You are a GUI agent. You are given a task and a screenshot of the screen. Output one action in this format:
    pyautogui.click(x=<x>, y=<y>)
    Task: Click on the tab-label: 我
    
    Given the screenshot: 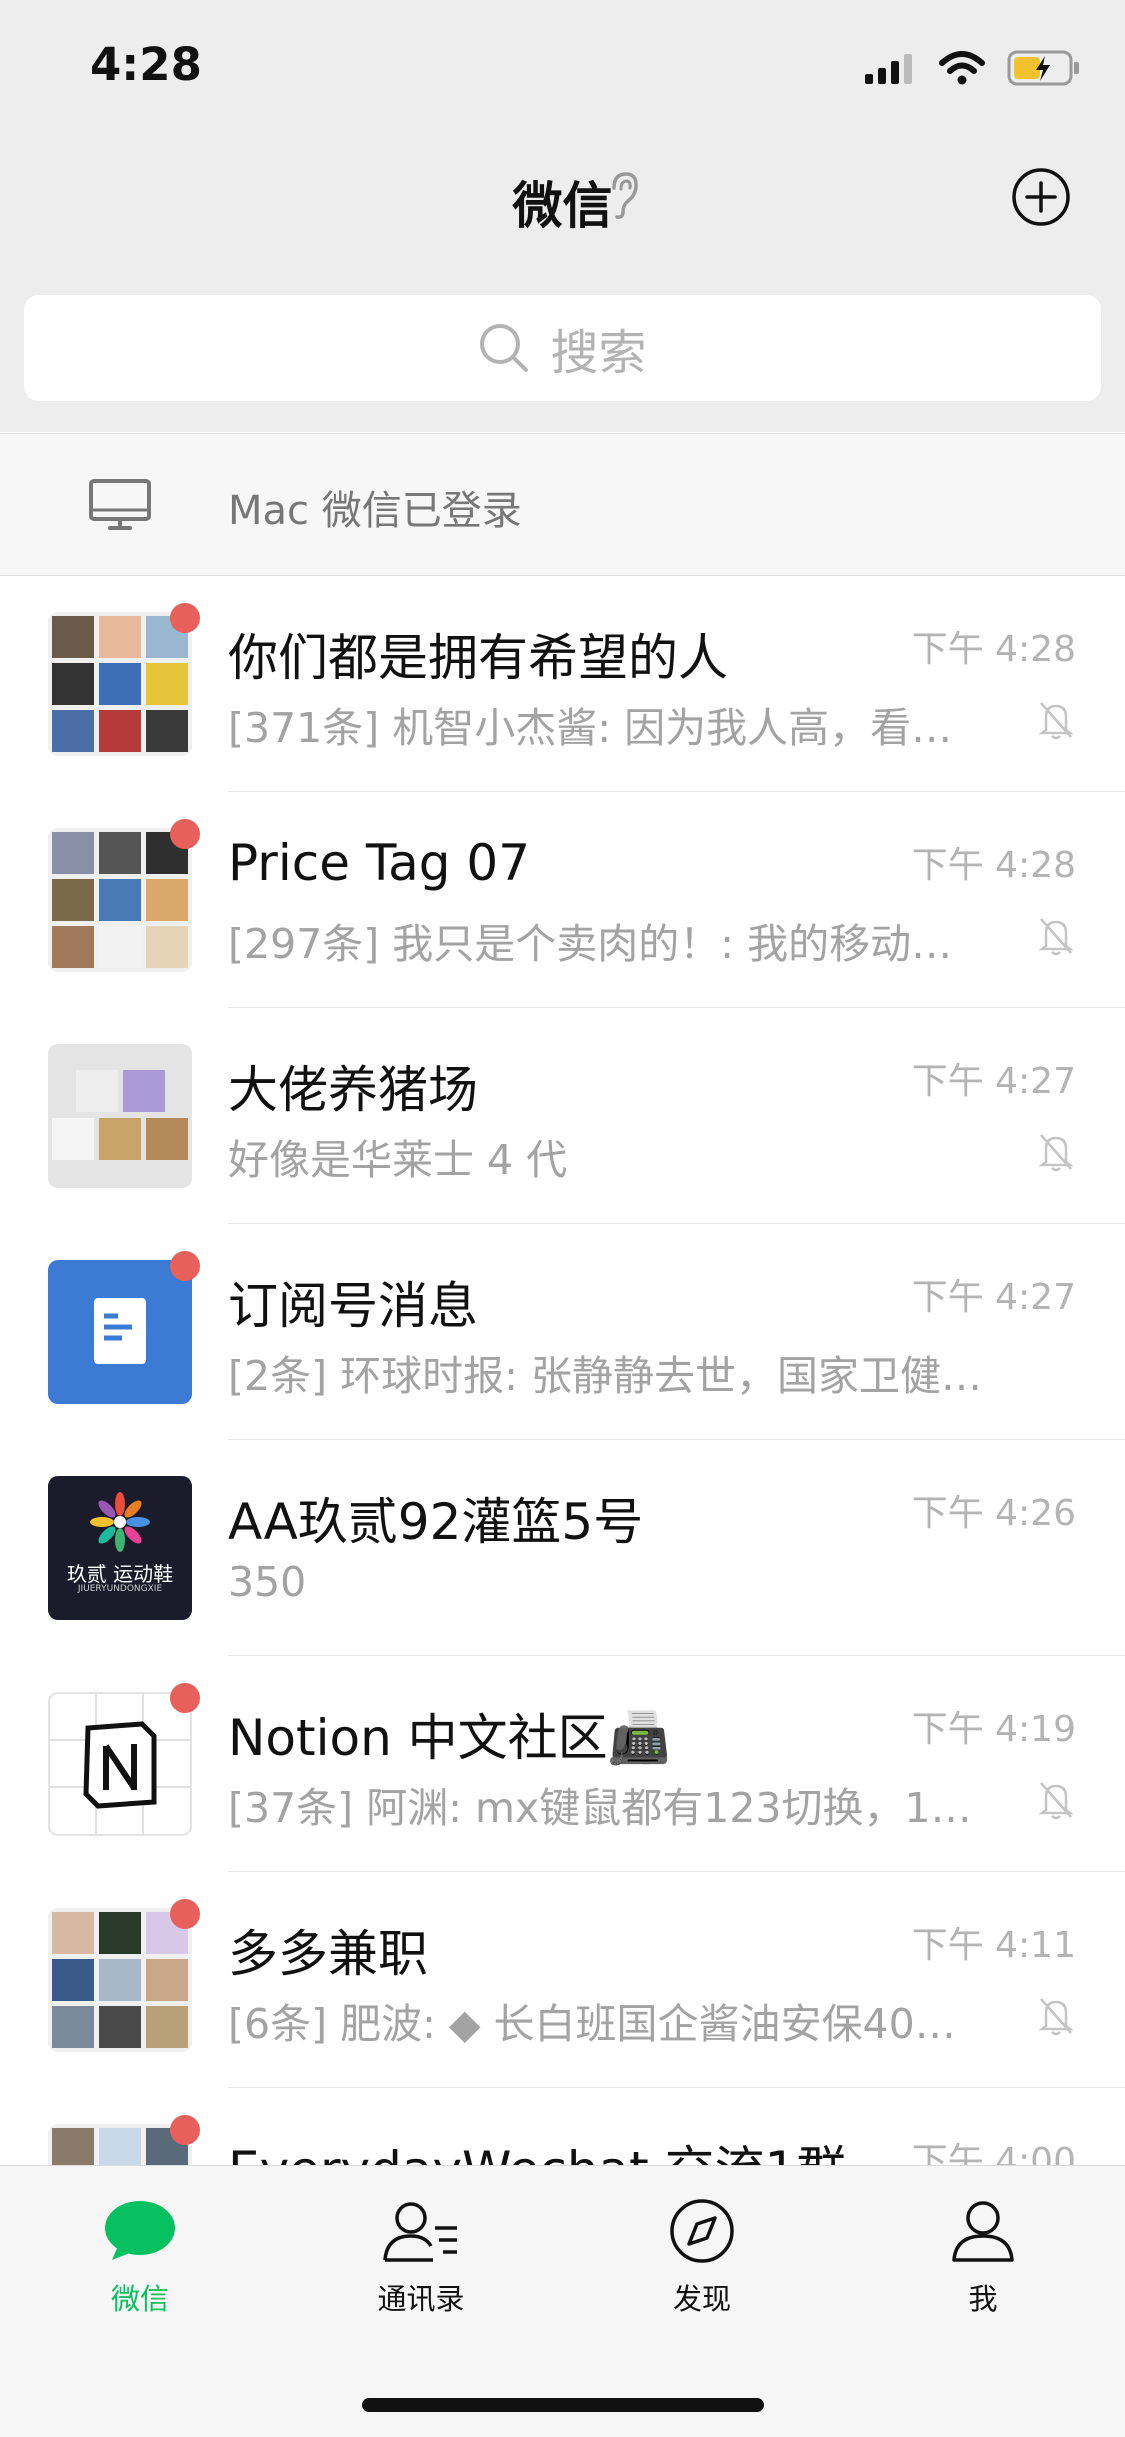 What is the action you would take?
    pyautogui.click(x=983, y=2299)
    